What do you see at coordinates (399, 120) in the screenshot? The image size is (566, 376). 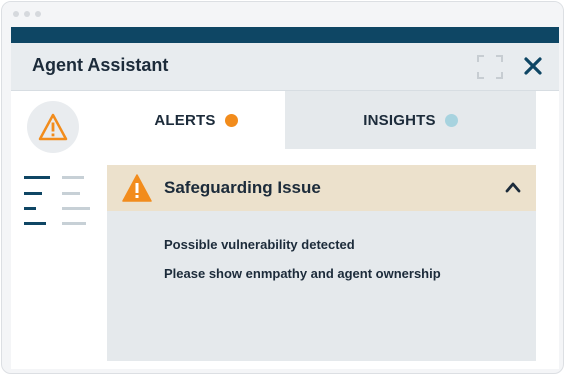 I see `tab-insights-label: INSIGHTS` at bounding box center [399, 120].